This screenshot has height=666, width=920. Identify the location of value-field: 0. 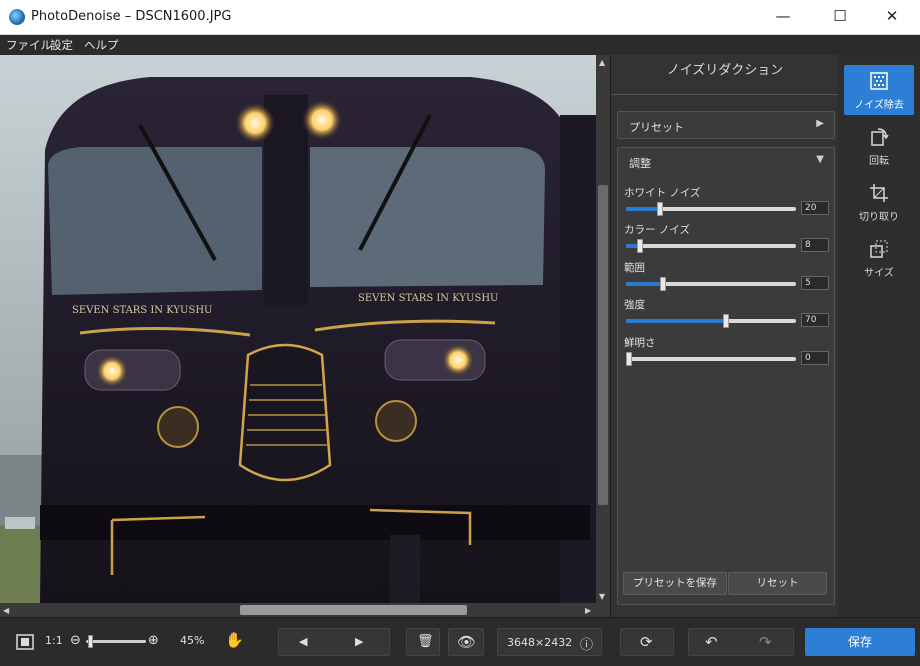
(815, 358).